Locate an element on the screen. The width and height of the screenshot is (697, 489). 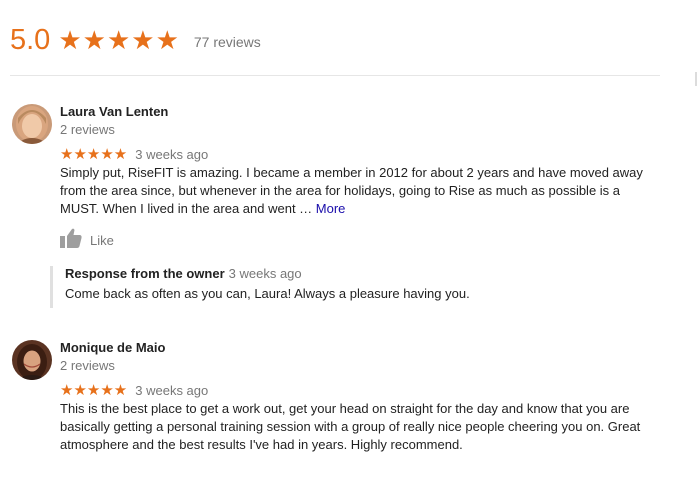
reviews-count-link: 77 reviews is located at coordinates (227, 42).